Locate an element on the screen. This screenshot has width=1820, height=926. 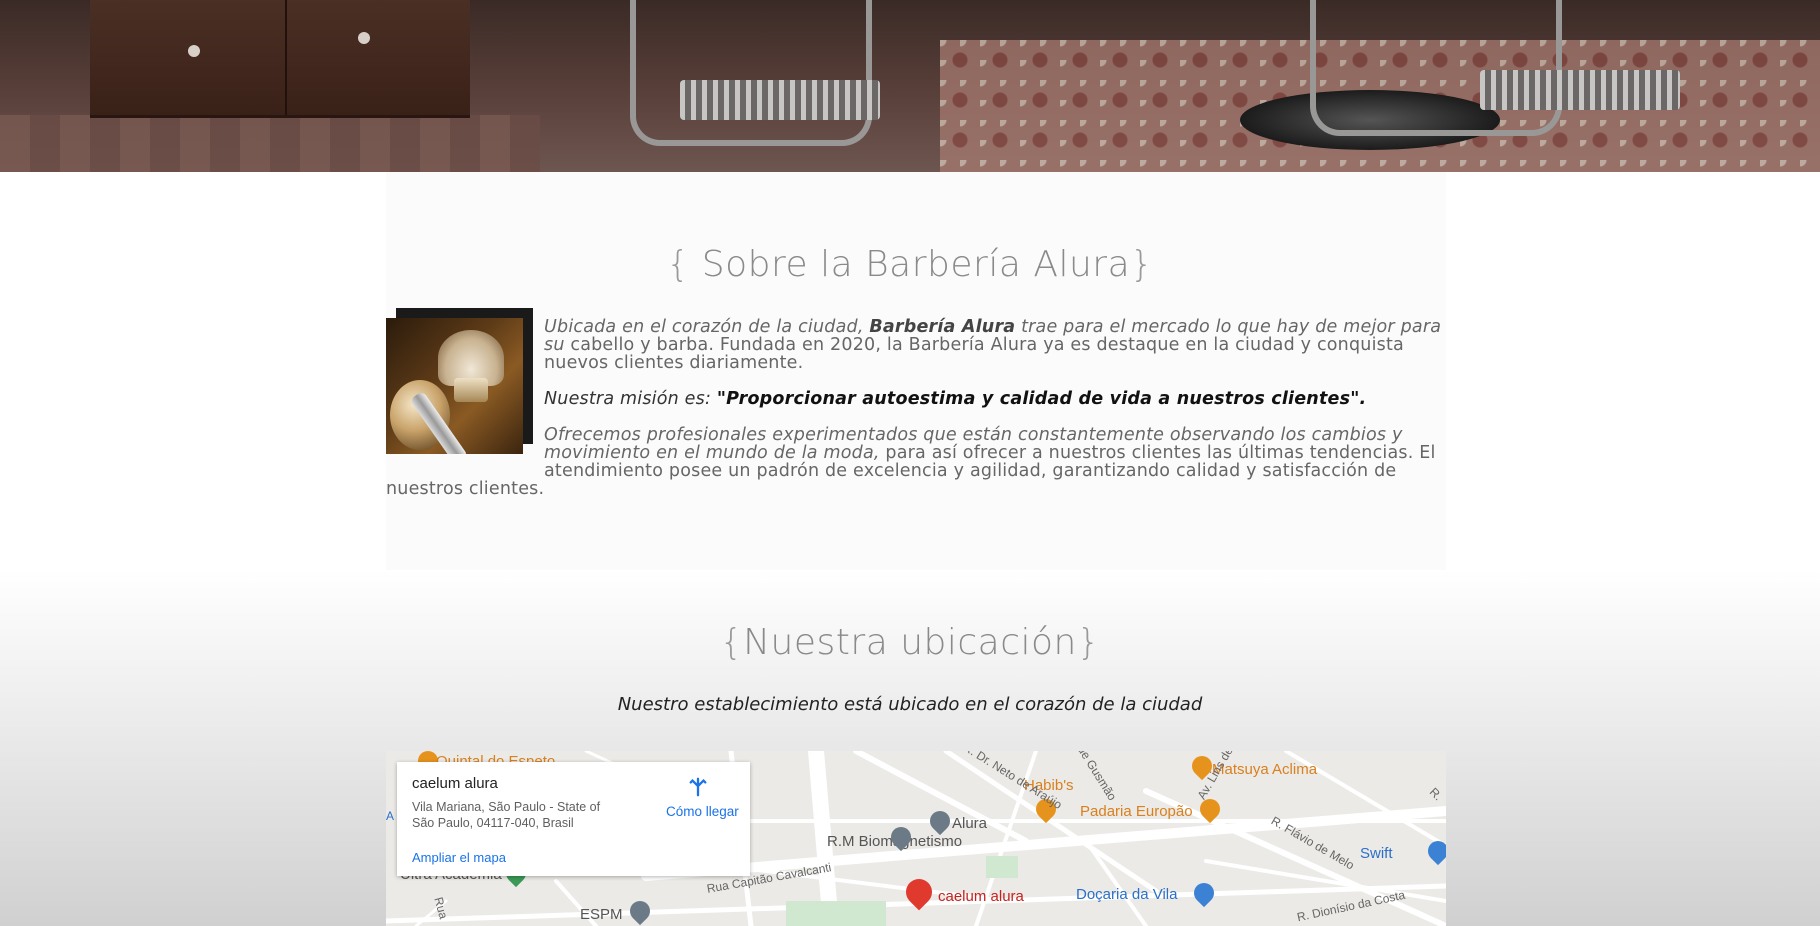
poi-docaria-da-vila: Doçaria da Vila is located at coordinates (1126, 894).